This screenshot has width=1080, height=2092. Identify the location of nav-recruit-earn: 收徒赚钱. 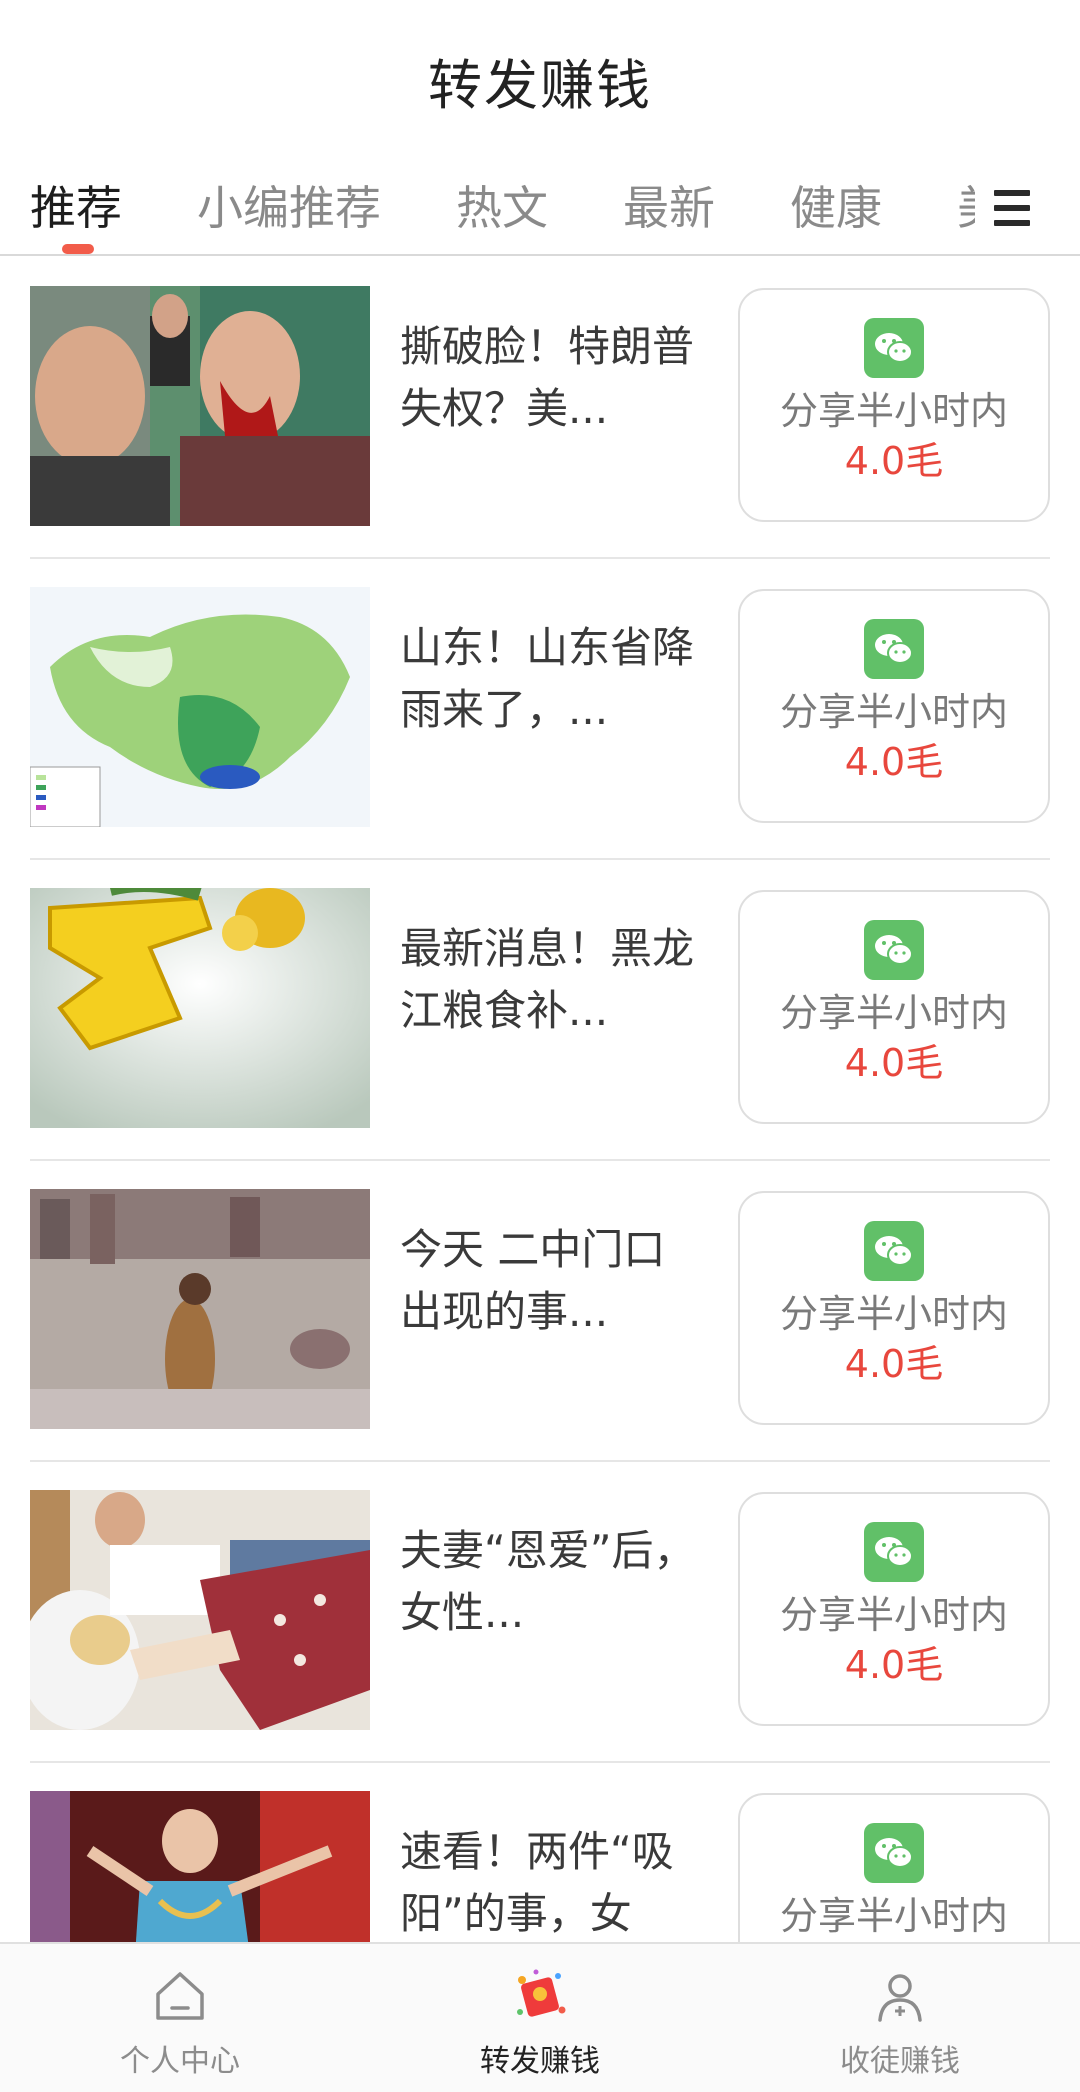
(900, 2018).